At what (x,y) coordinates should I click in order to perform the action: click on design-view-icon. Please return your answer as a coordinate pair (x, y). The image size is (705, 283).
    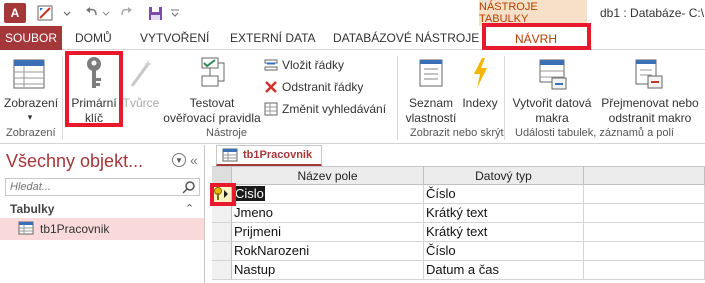
    Looking at the image, I should click on (45, 13).